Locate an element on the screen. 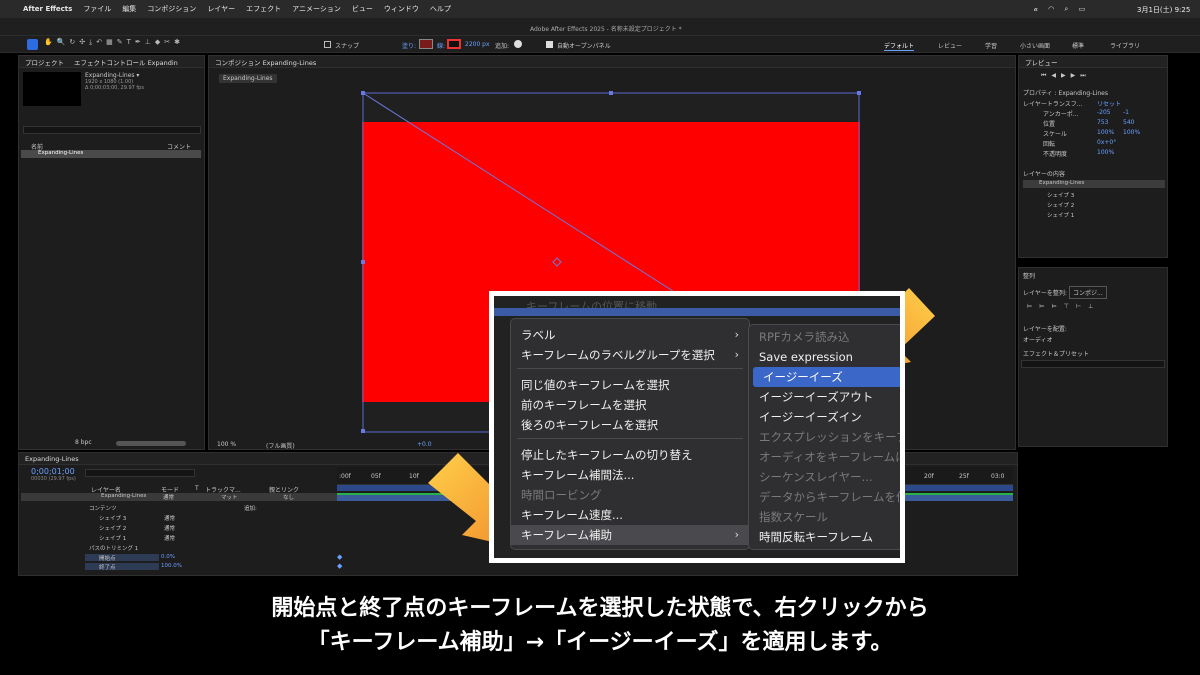 The image size is (1200, 675). zoom-select: 100 % is located at coordinates (226, 444).